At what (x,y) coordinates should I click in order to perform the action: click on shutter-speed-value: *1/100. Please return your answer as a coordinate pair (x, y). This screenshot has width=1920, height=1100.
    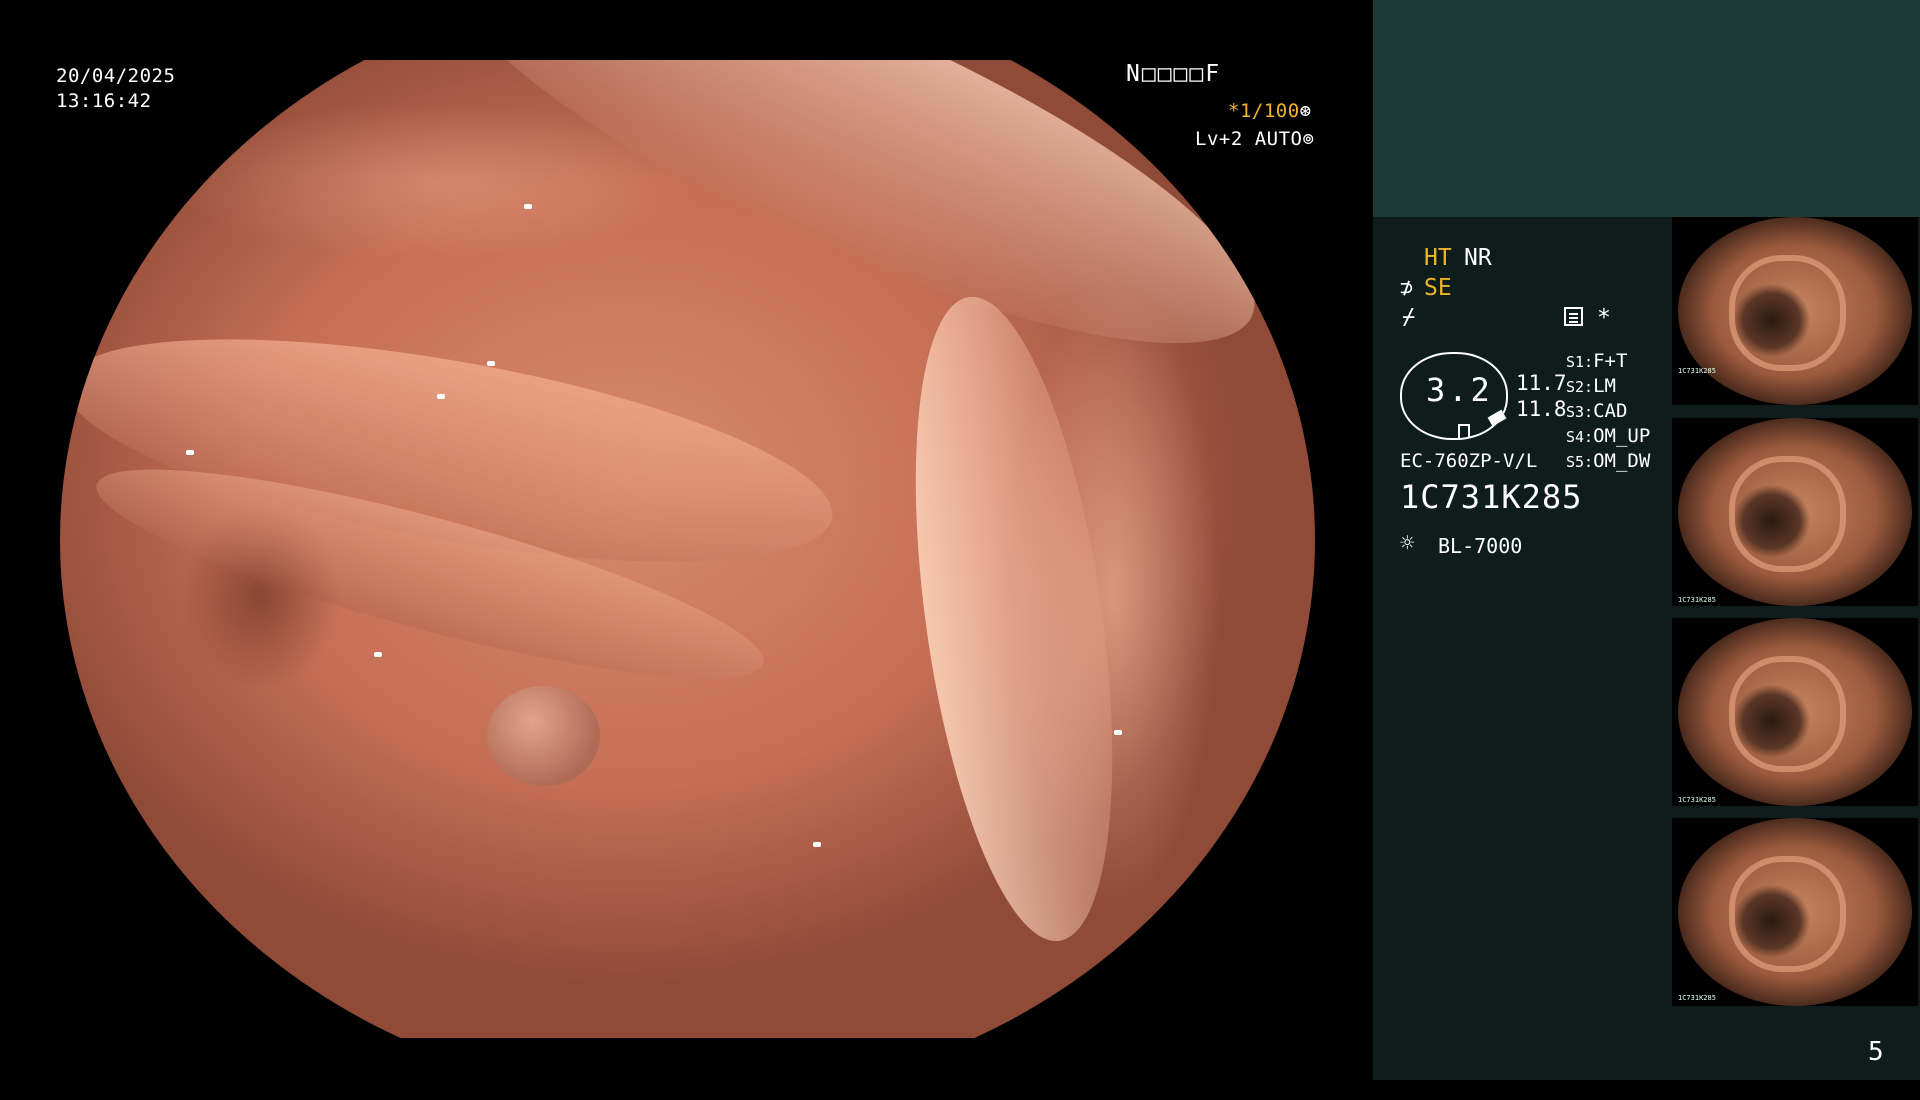
    Looking at the image, I should click on (1264, 111).